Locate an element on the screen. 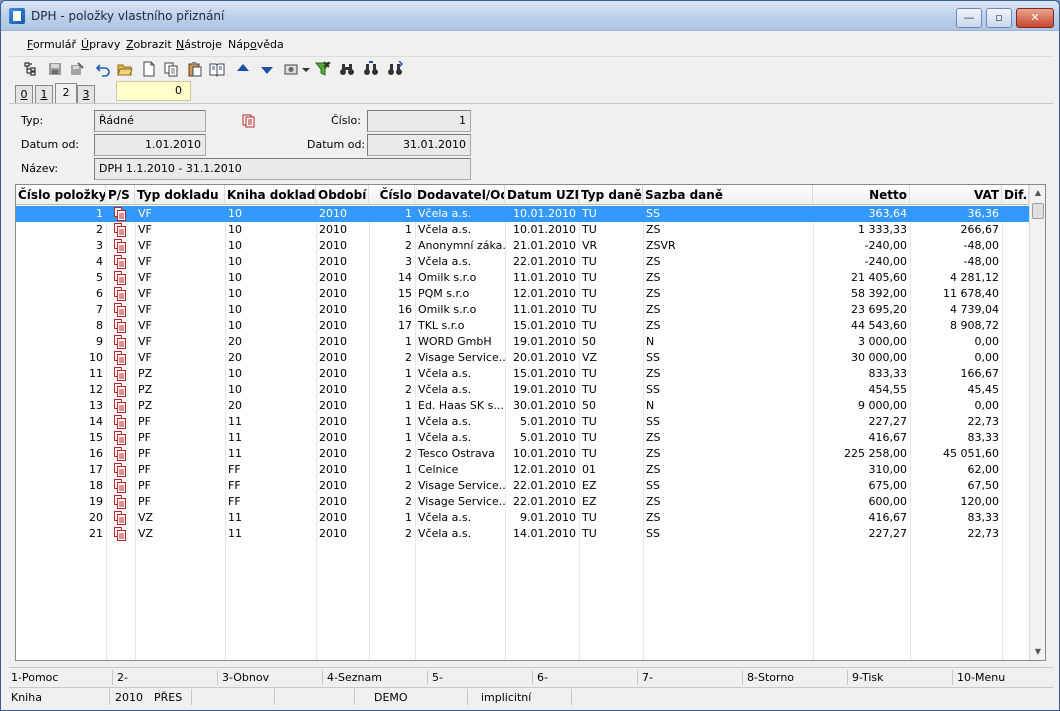 The image size is (1060, 711). fkey-4: 4-Seznam is located at coordinates (354, 677).